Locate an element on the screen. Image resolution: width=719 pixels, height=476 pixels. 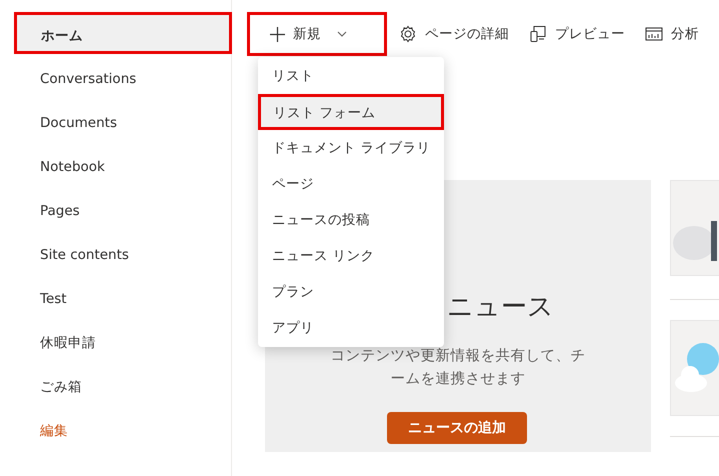
menu-item: アプリ is located at coordinates (351, 328).